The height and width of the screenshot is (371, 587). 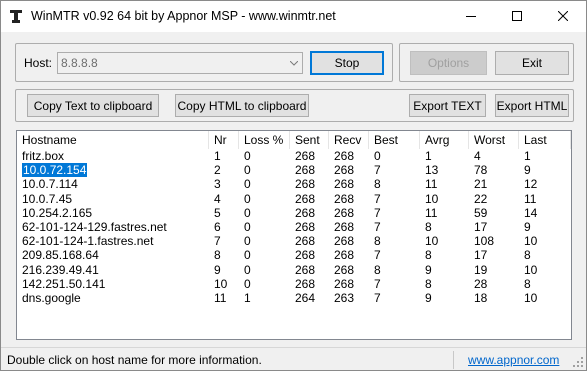 What do you see at coordinates (93, 105) in the screenshot?
I see `copy-text-button: Copy Text to clipboard` at bounding box center [93, 105].